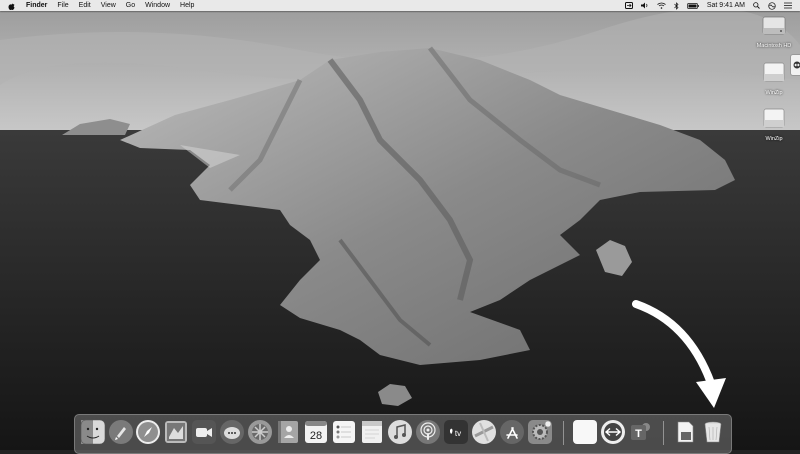 The height and width of the screenshot is (454, 800). Describe the element at coordinates (774, 27) in the screenshot. I see `hard-drive-icon` at that location.